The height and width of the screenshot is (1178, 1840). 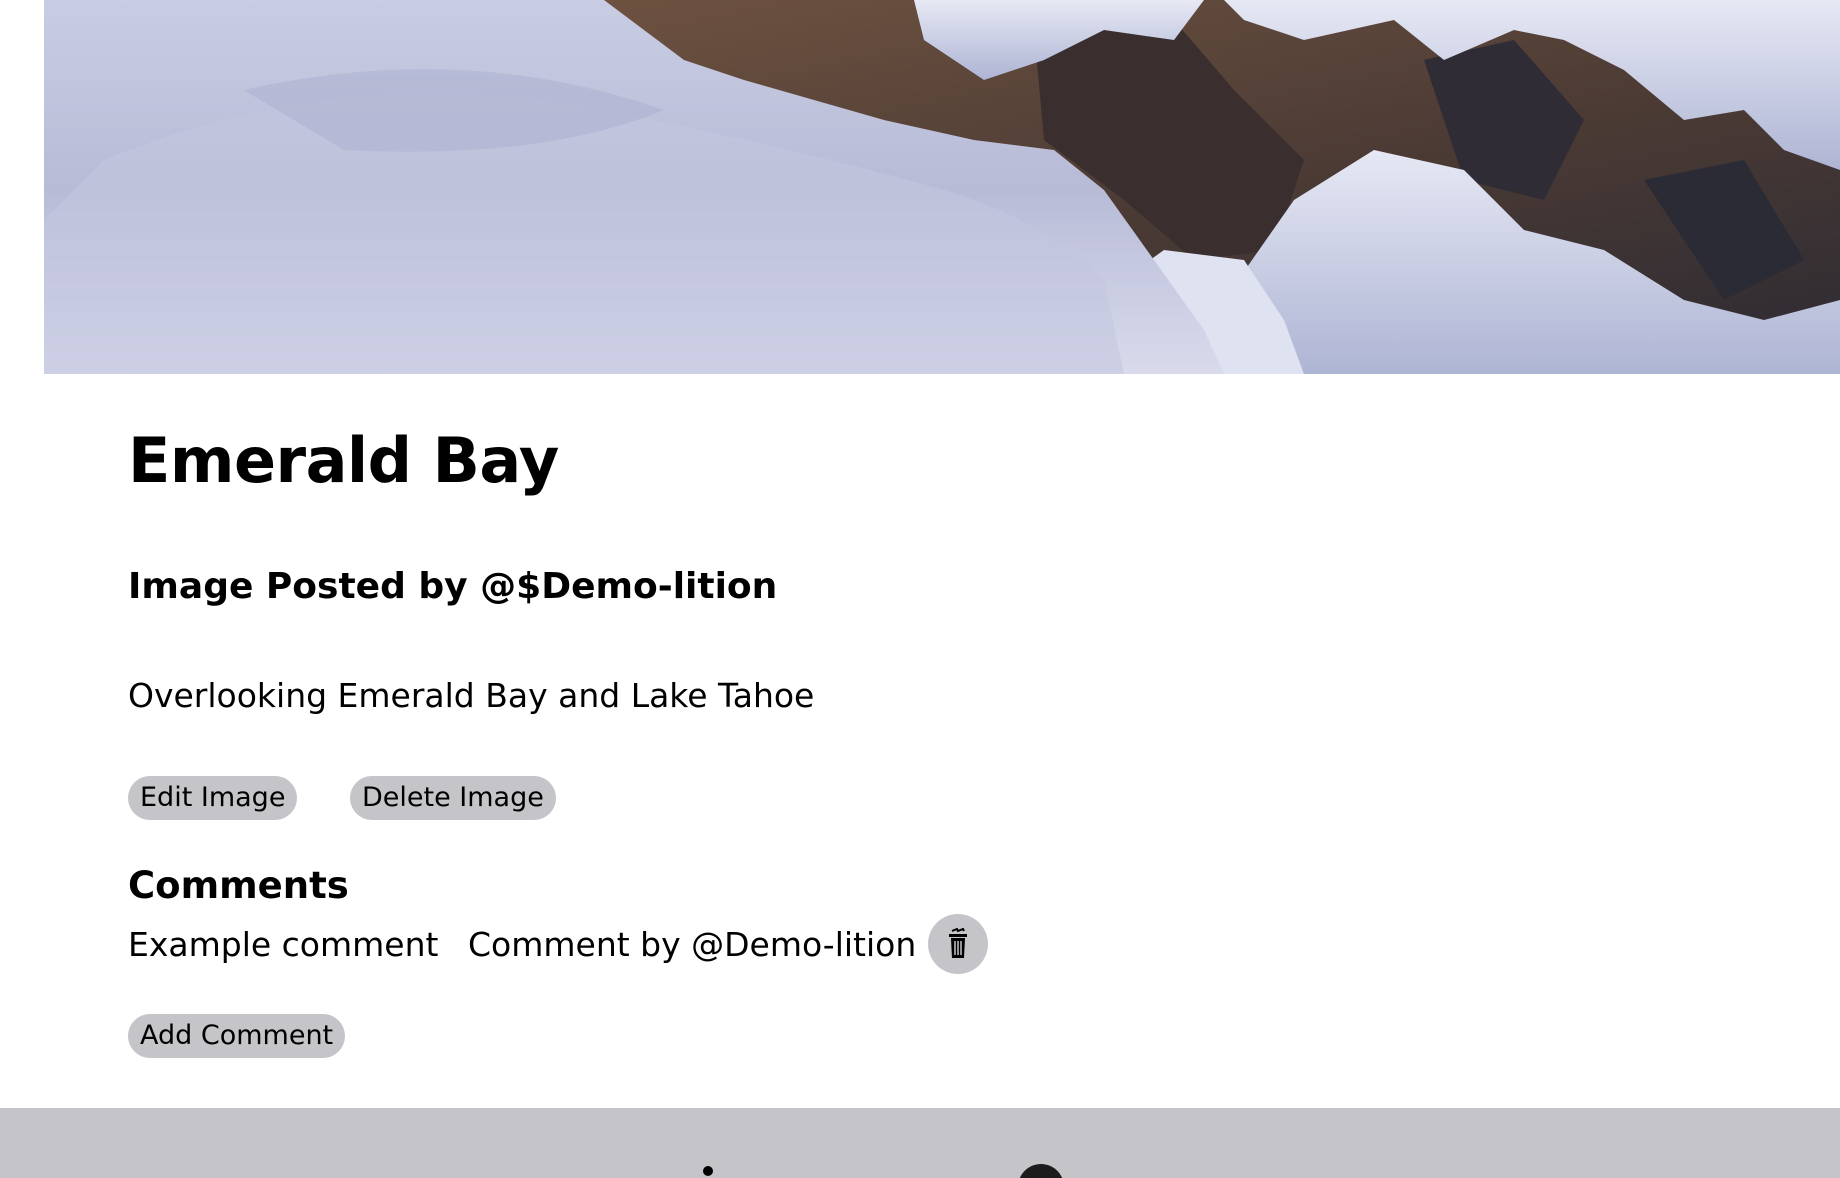 What do you see at coordinates (238, 885) in the screenshot?
I see `comments-heading: Comments` at bounding box center [238, 885].